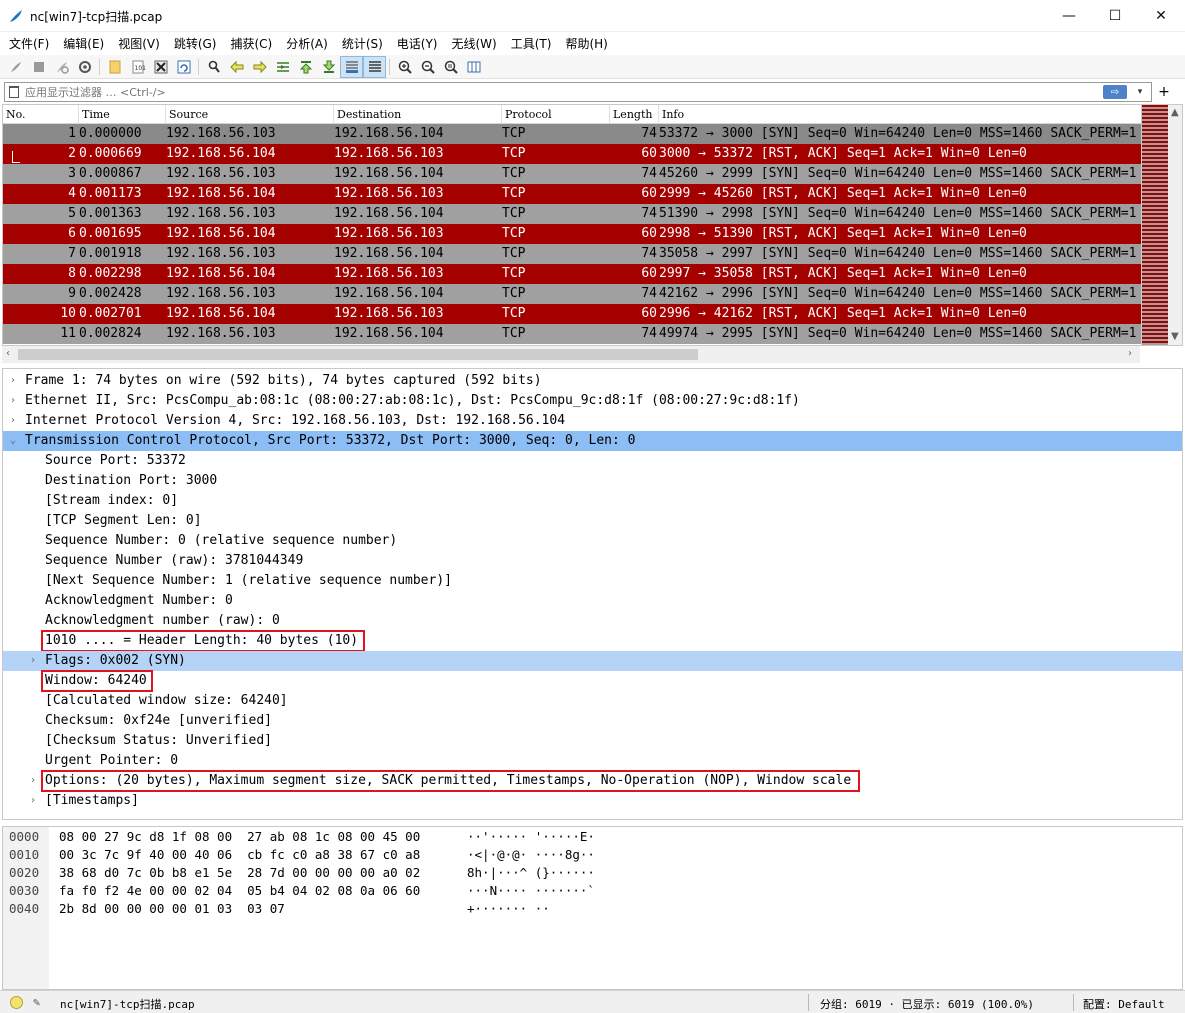  I want to click on status-profile: 配置: Default, so click(1124, 1004).